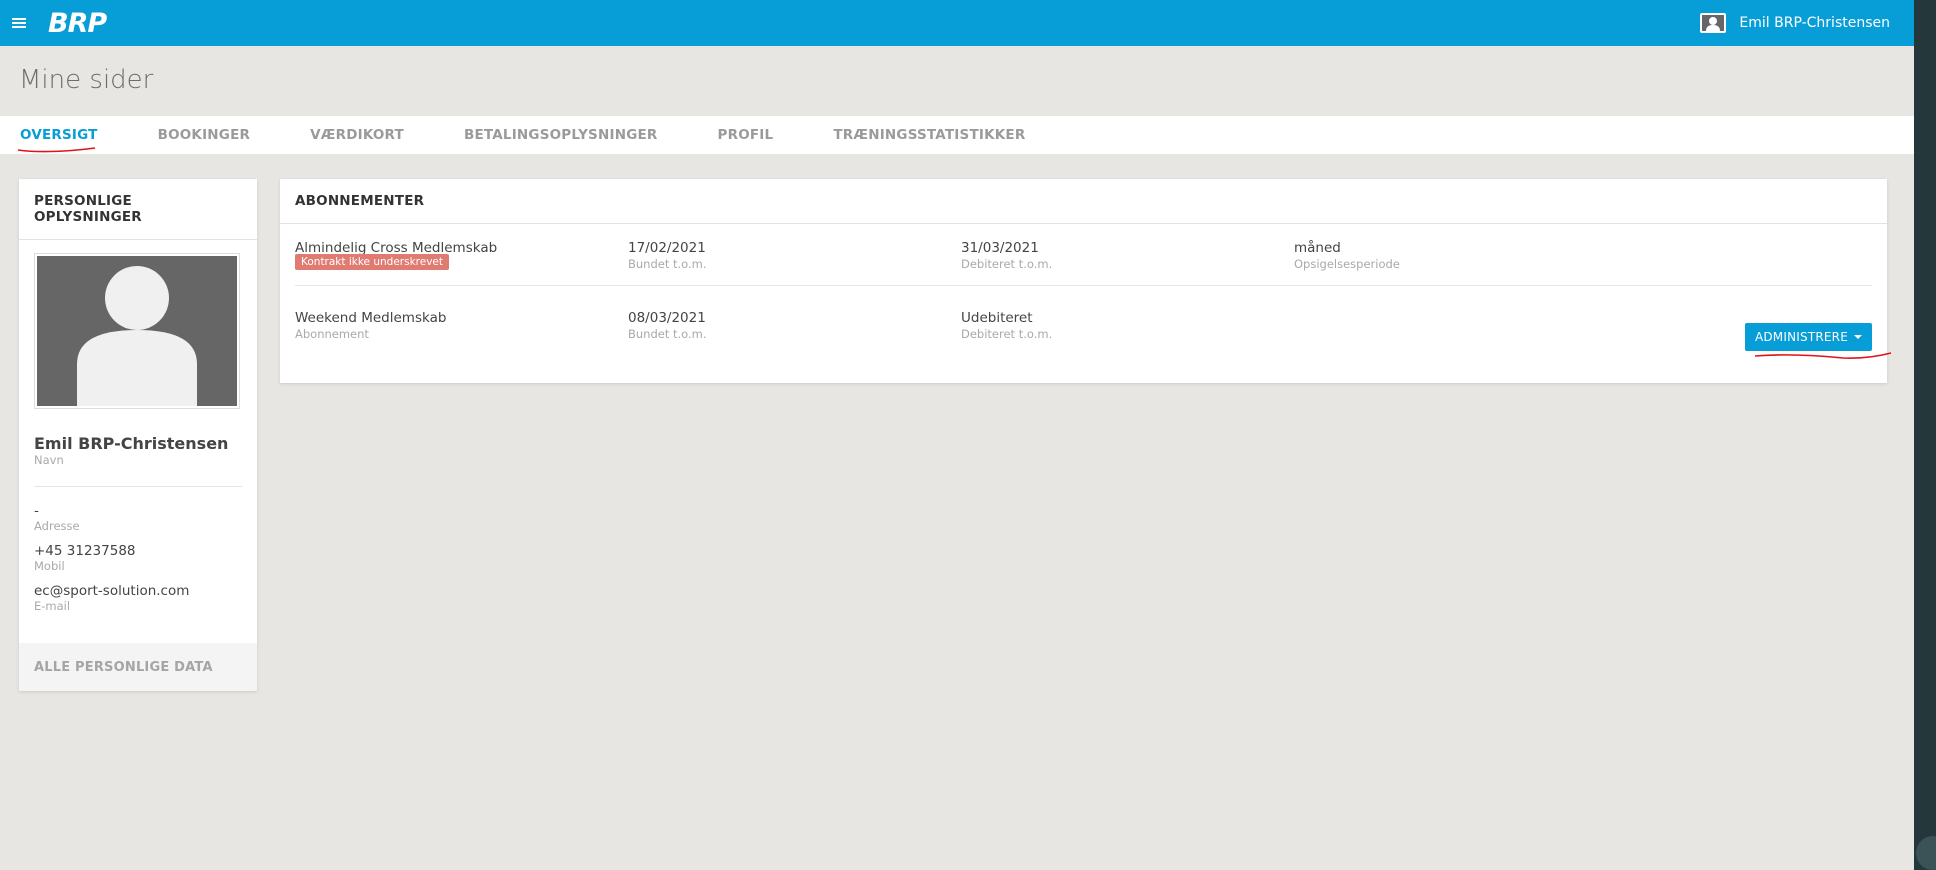 The height and width of the screenshot is (870, 1936). Describe the element at coordinates (49, 460) in the screenshot. I see `name-label: Navn` at that location.